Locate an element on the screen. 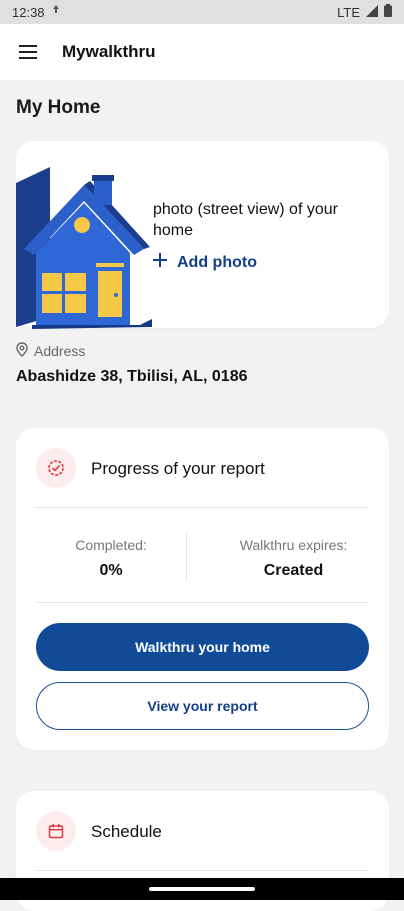 The height and width of the screenshot is (911, 404). location-pin-icon is located at coordinates (22, 351).